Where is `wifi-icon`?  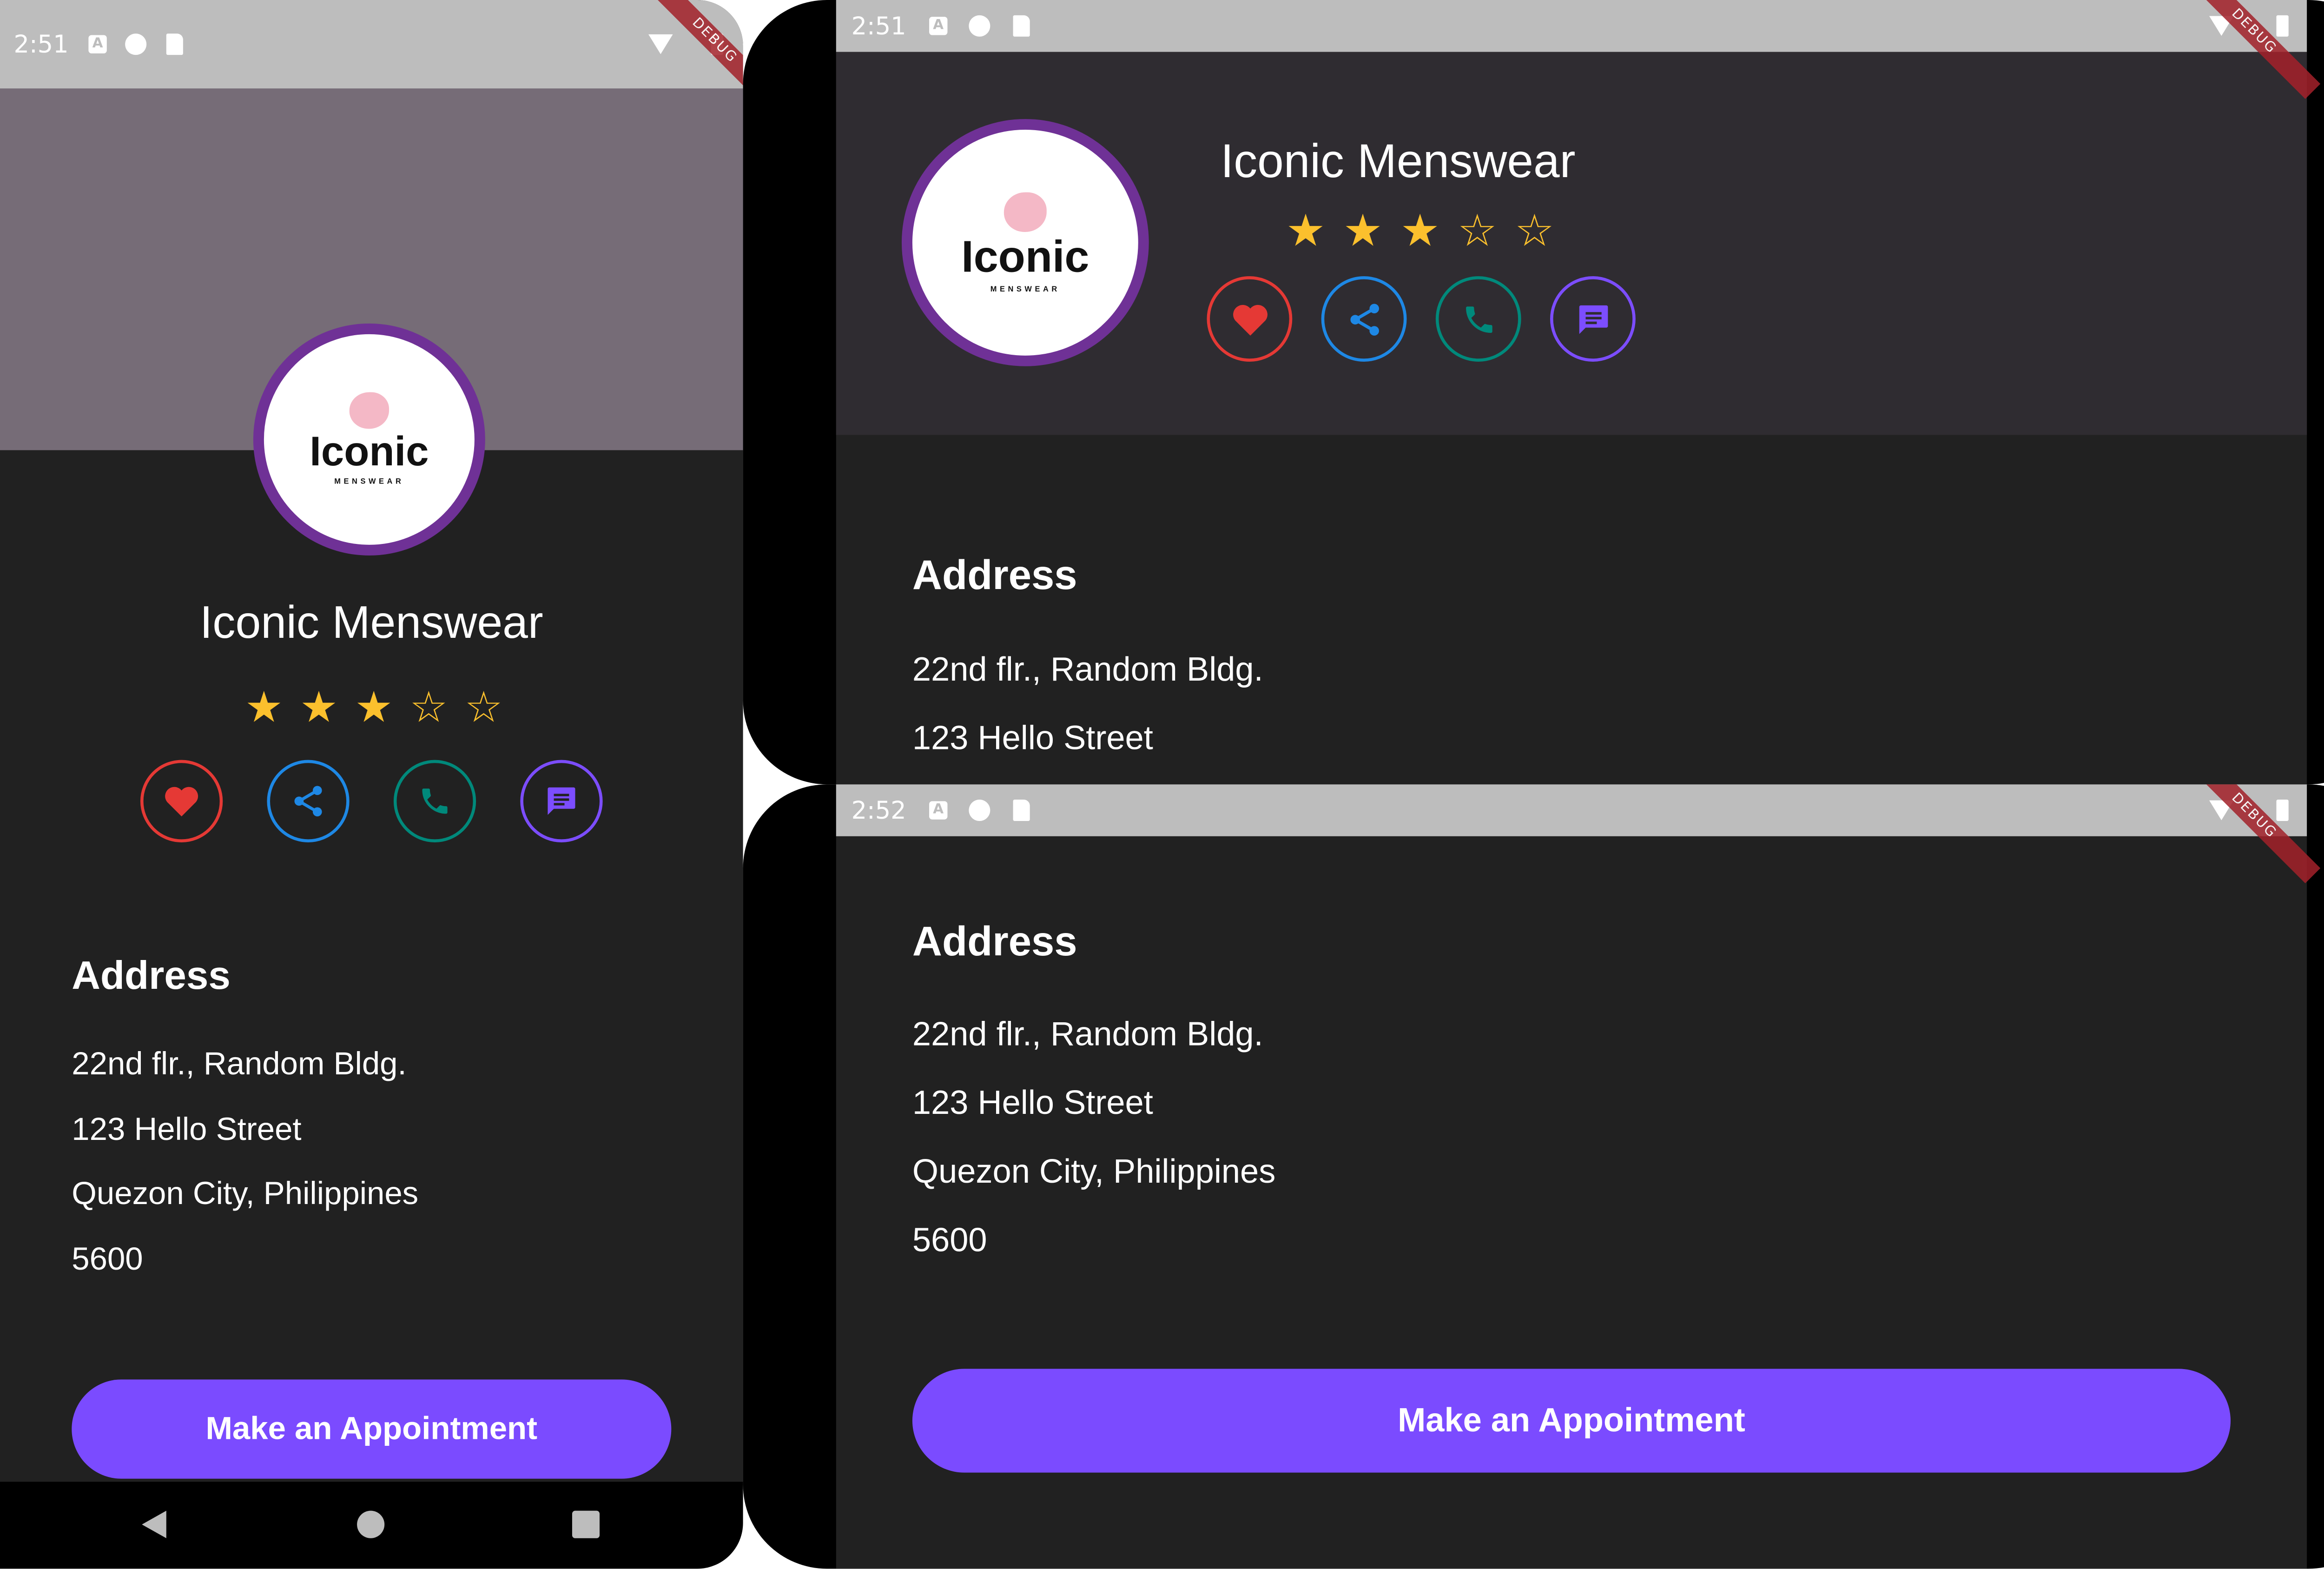
wifi-icon is located at coordinates (660, 44).